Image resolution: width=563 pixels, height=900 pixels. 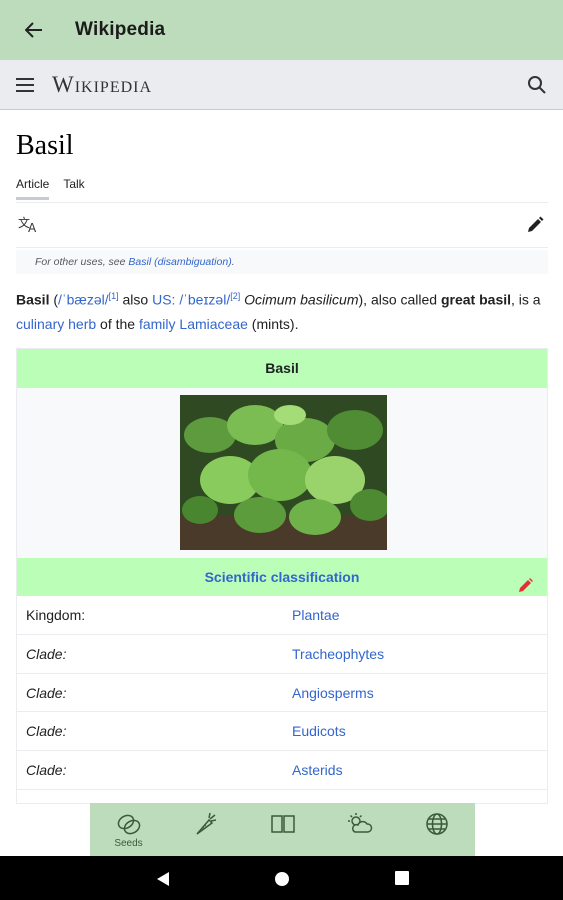 What do you see at coordinates (282, 732) in the screenshot?
I see `table-row: Clade: Eudicots` at bounding box center [282, 732].